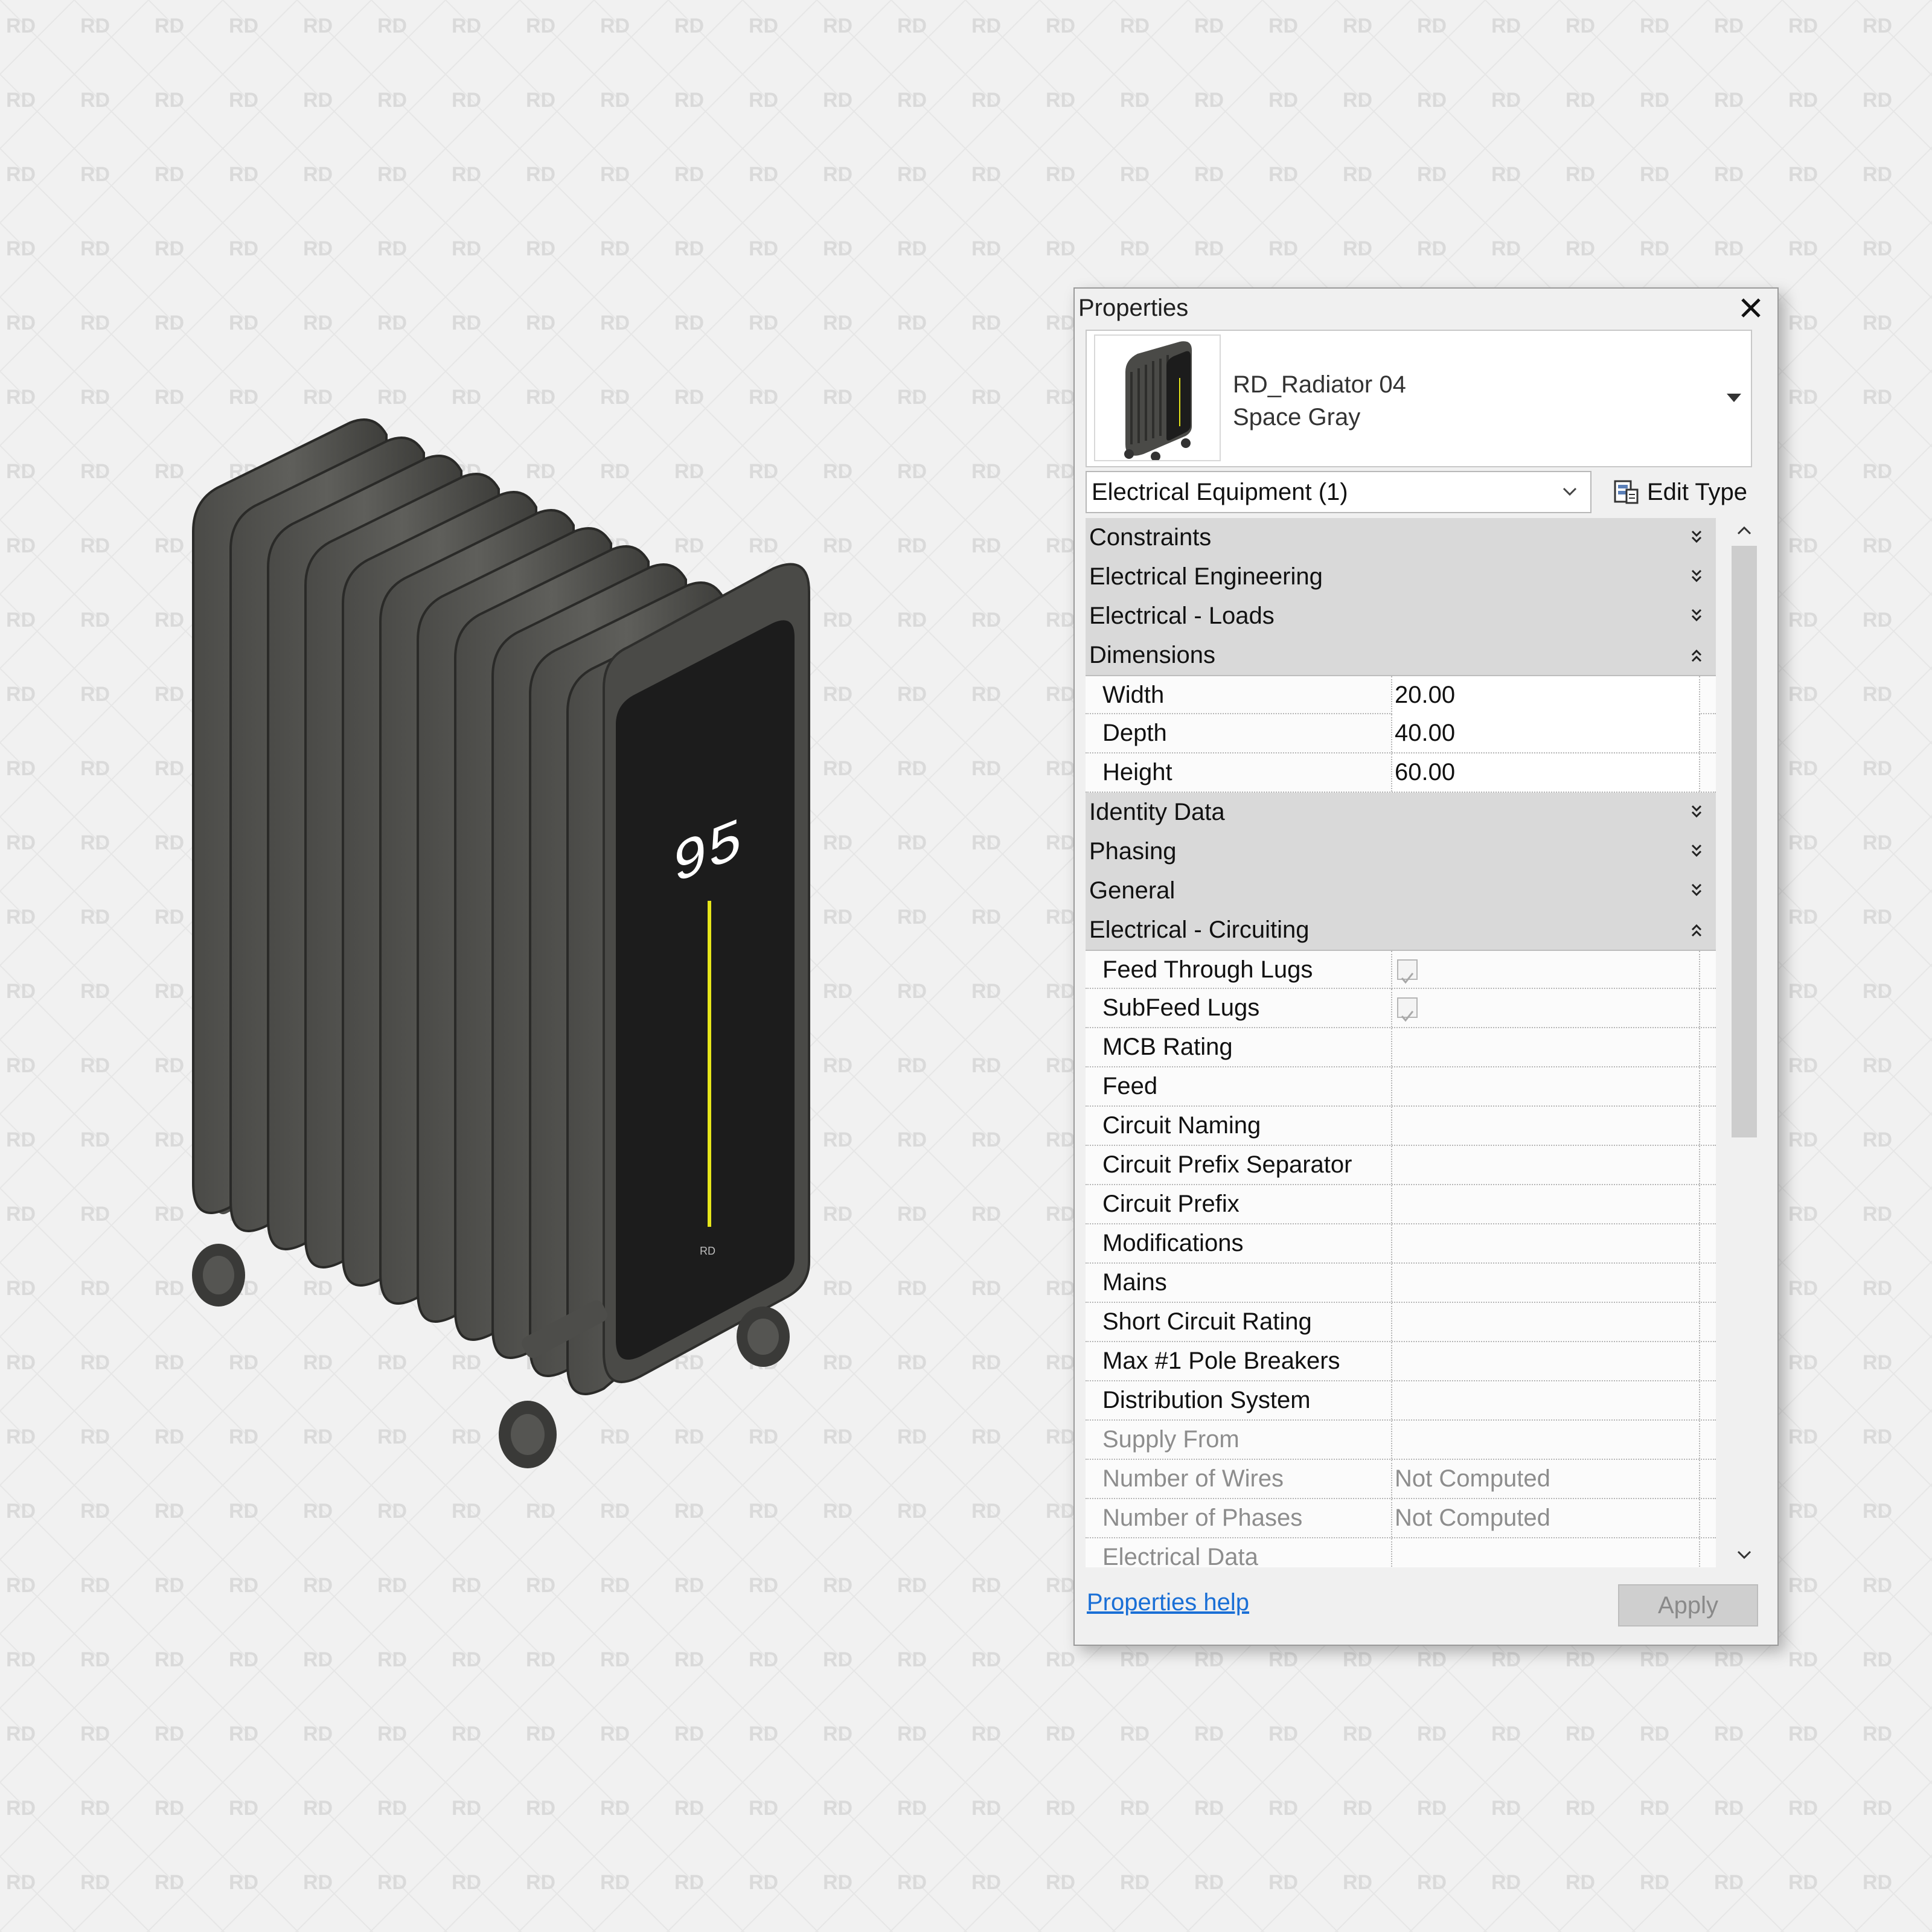 Image resolution: width=1932 pixels, height=1932 pixels. What do you see at coordinates (1688, 1606) in the screenshot?
I see `apply-button: Apply` at bounding box center [1688, 1606].